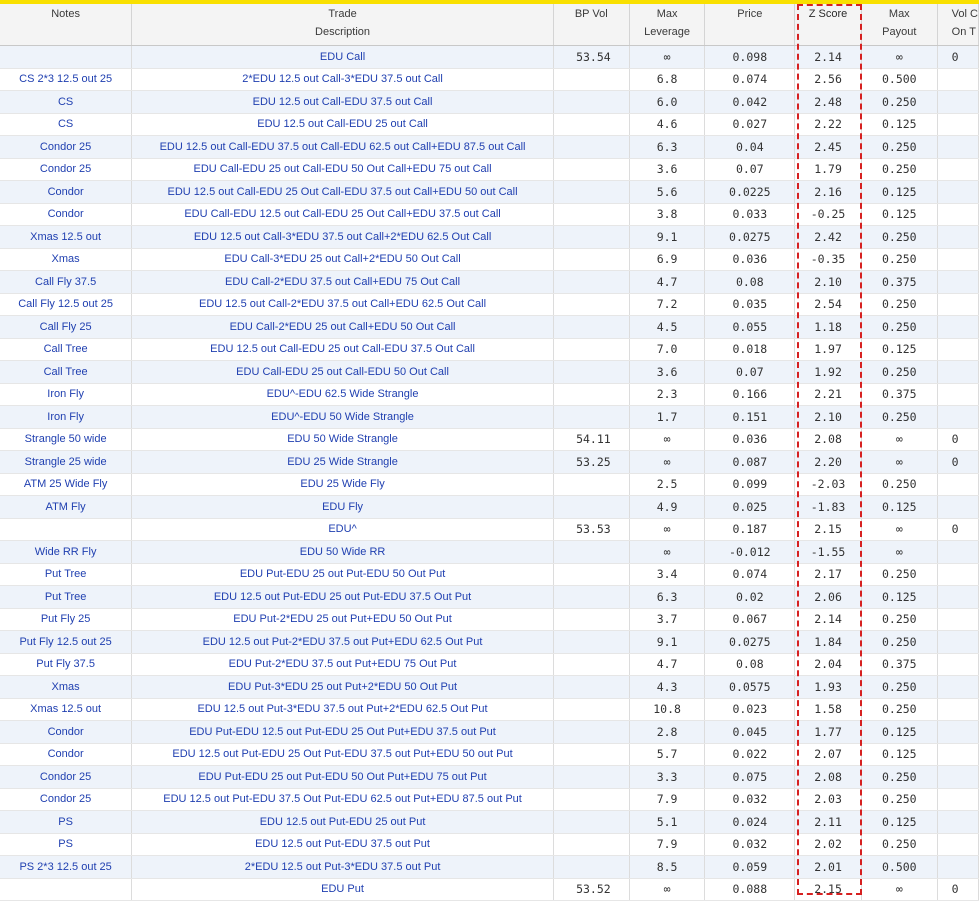  Describe the element at coordinates (489, 507) in the screenshot. I see `table-row: ATM Fly EDU Fly 4.9 0.025 -1.83 0.125` at that location.